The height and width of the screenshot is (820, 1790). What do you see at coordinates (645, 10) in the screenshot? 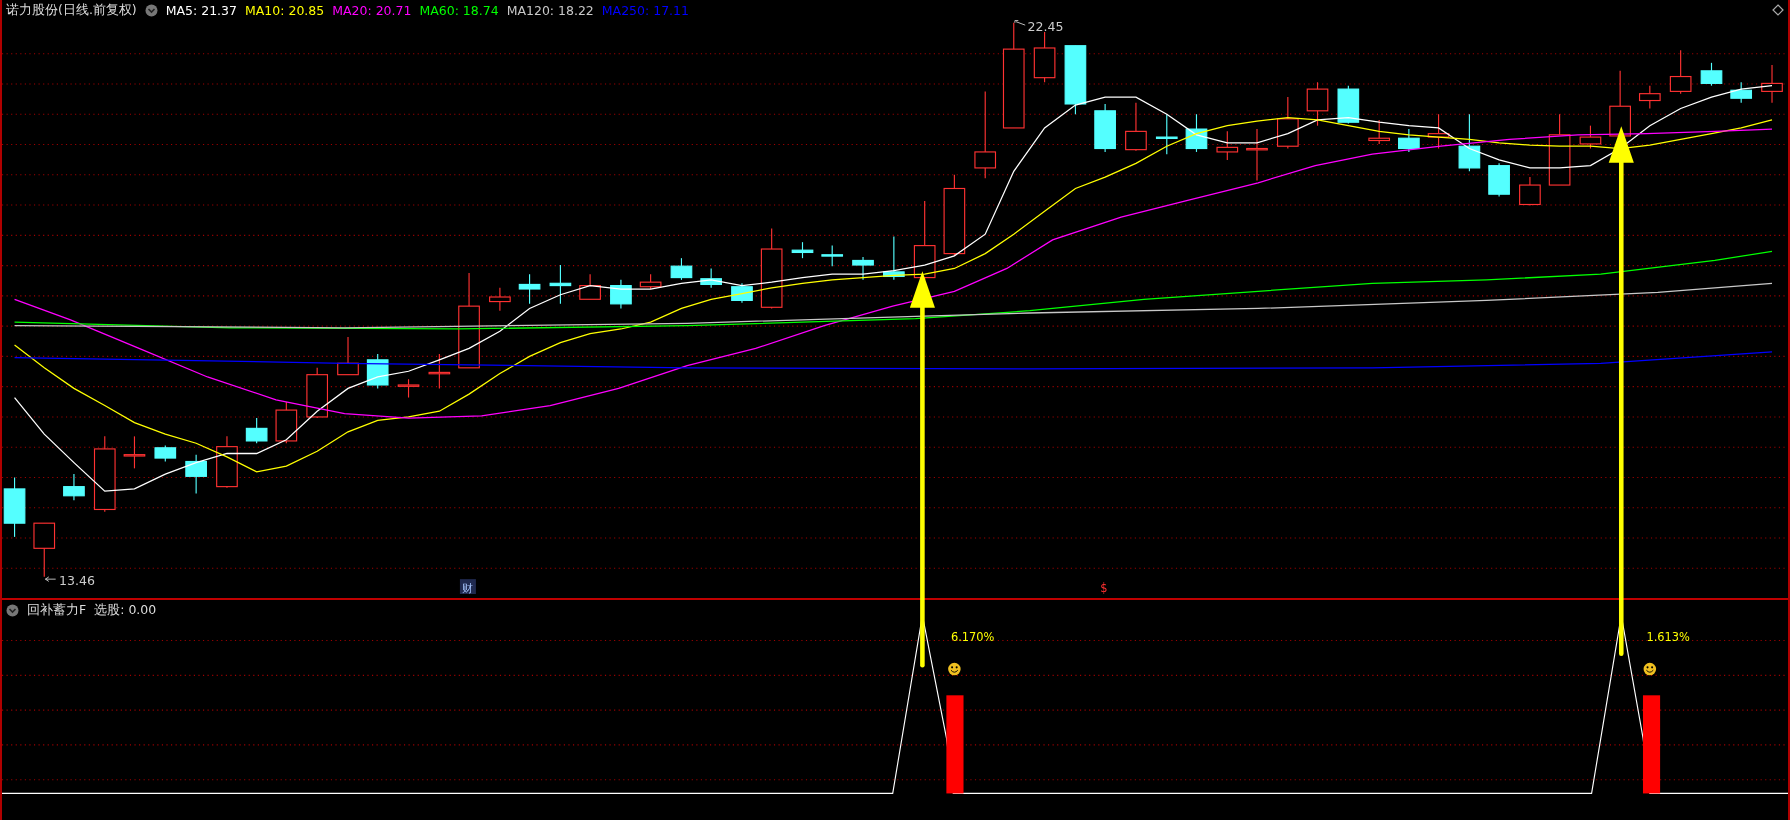
I see `moving-average-label: MA250: 17.11` at bounding box center [645, 10].